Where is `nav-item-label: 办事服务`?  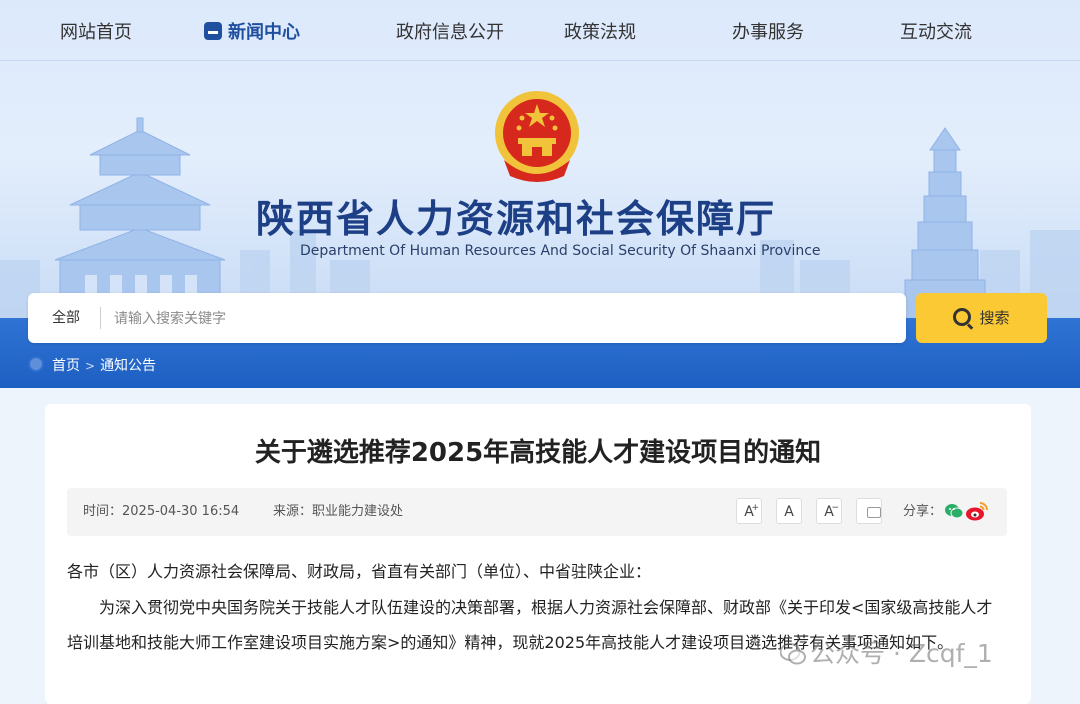 nav-item-label: 办事服务 is located at coordinates (768, 32).